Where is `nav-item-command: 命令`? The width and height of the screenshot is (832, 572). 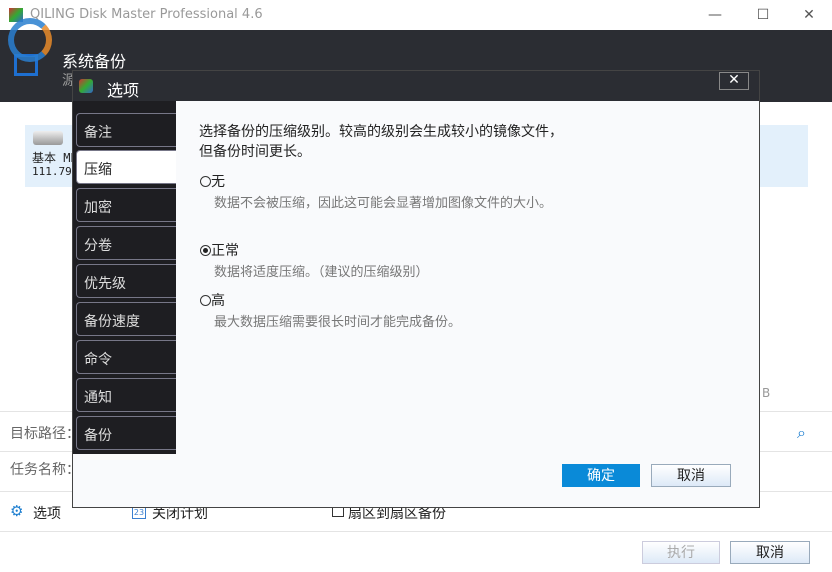
nav-item-command: 命令 is located at coordinates (126, 357).